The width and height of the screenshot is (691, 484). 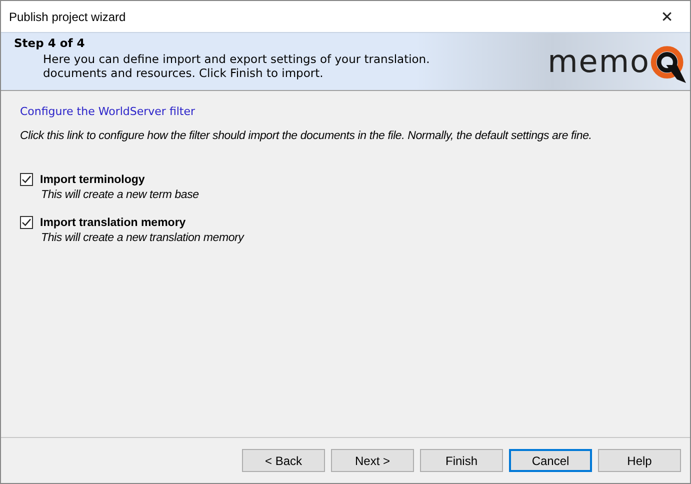 I want to click on dialog-button: Cancel, so click(x=550, y=460).